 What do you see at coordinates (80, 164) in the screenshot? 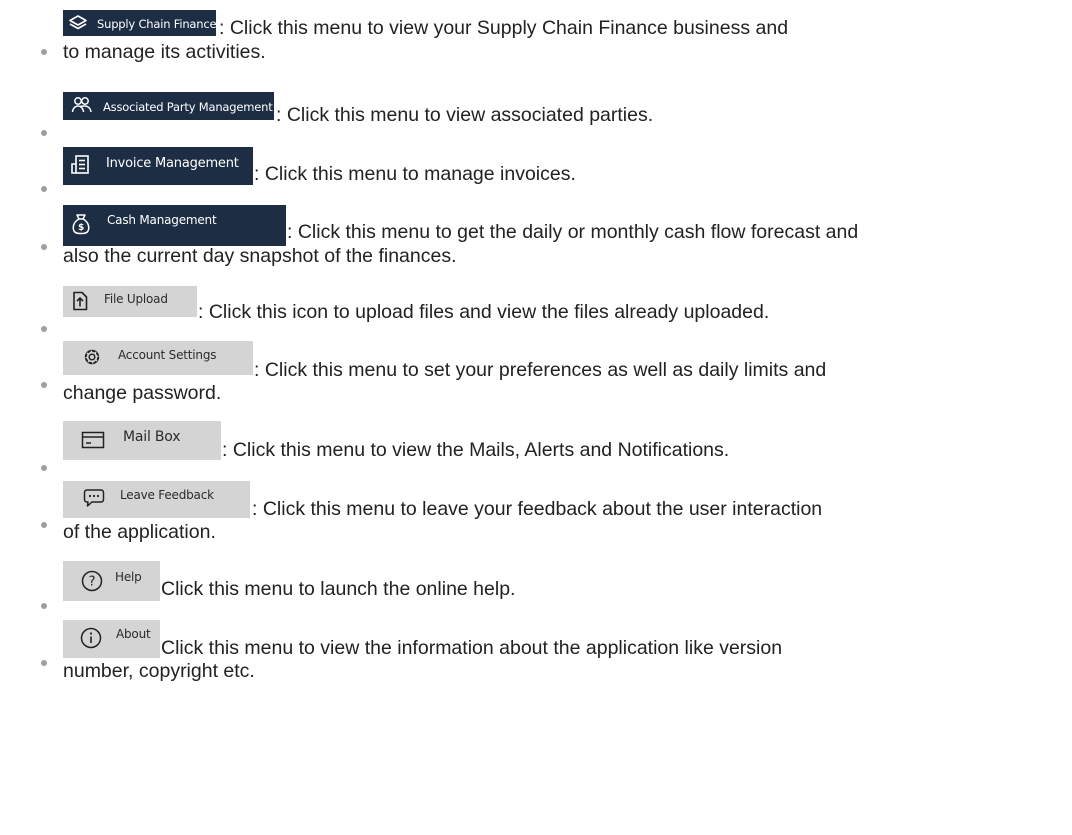
I see `invoice-icon` at bounding box center [80, 164].